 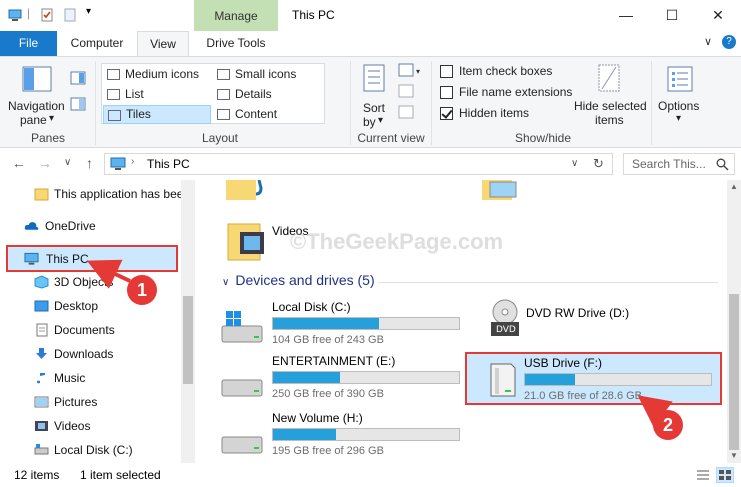 I want to click on ribbon-separator, so click(x=431, y=103).